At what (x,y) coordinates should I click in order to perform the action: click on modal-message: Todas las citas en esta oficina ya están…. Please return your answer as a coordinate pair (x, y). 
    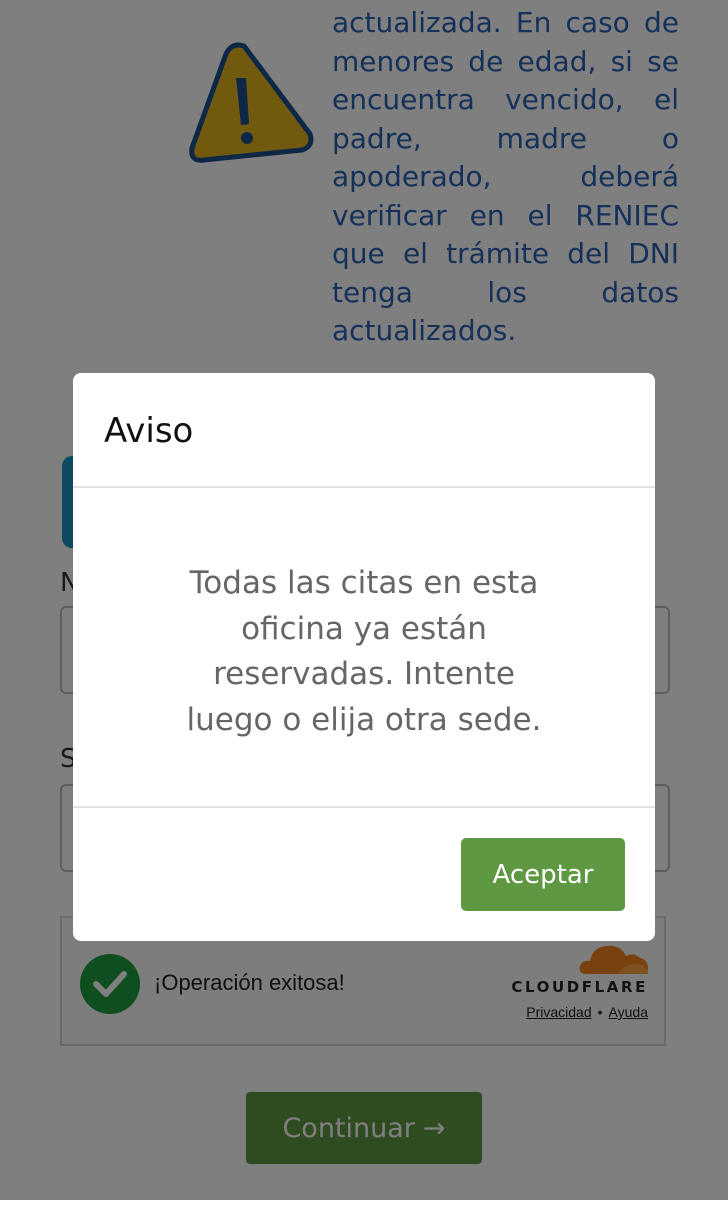
    Looking at the image, I should click on (364, 651).